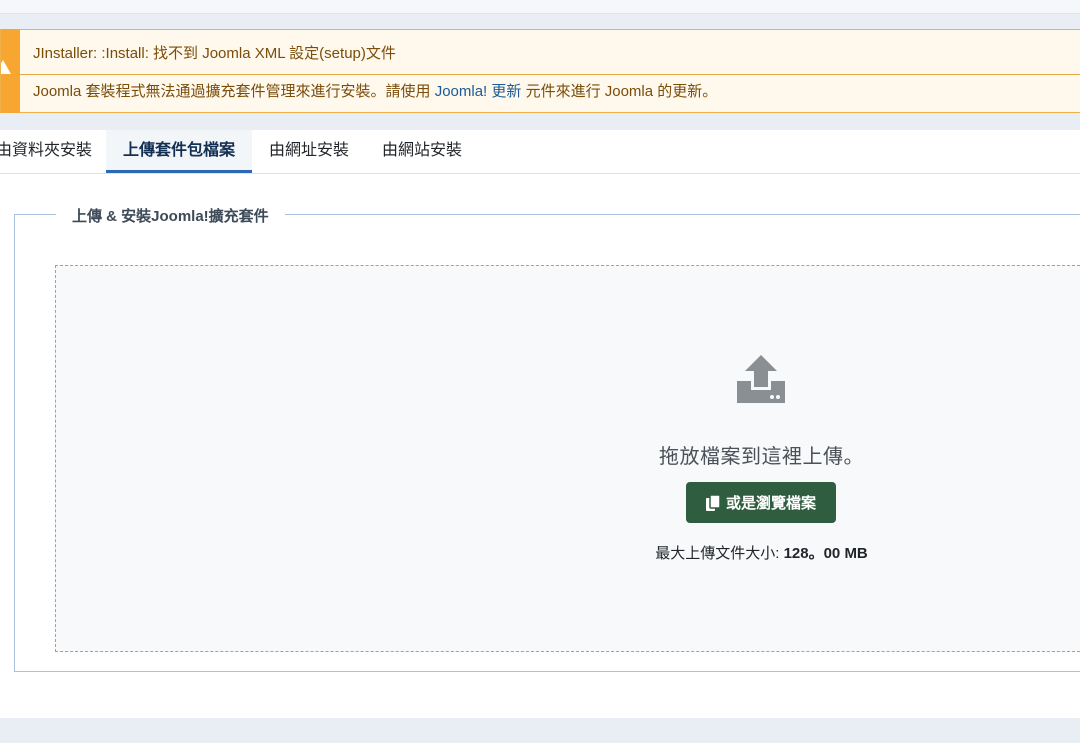  I want to click on tab-install-from-url: 由網址安裝, so click(309, 151).